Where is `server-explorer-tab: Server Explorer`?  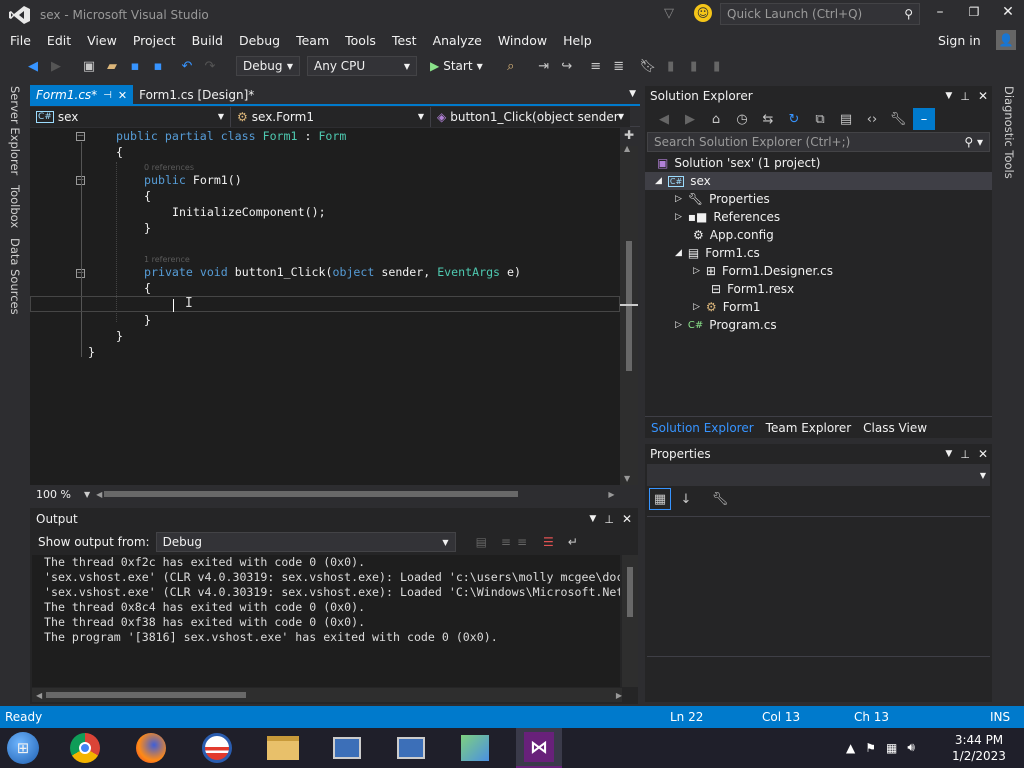 server-explorer-tab: Server Explorer is located at coordinates (15, 130).